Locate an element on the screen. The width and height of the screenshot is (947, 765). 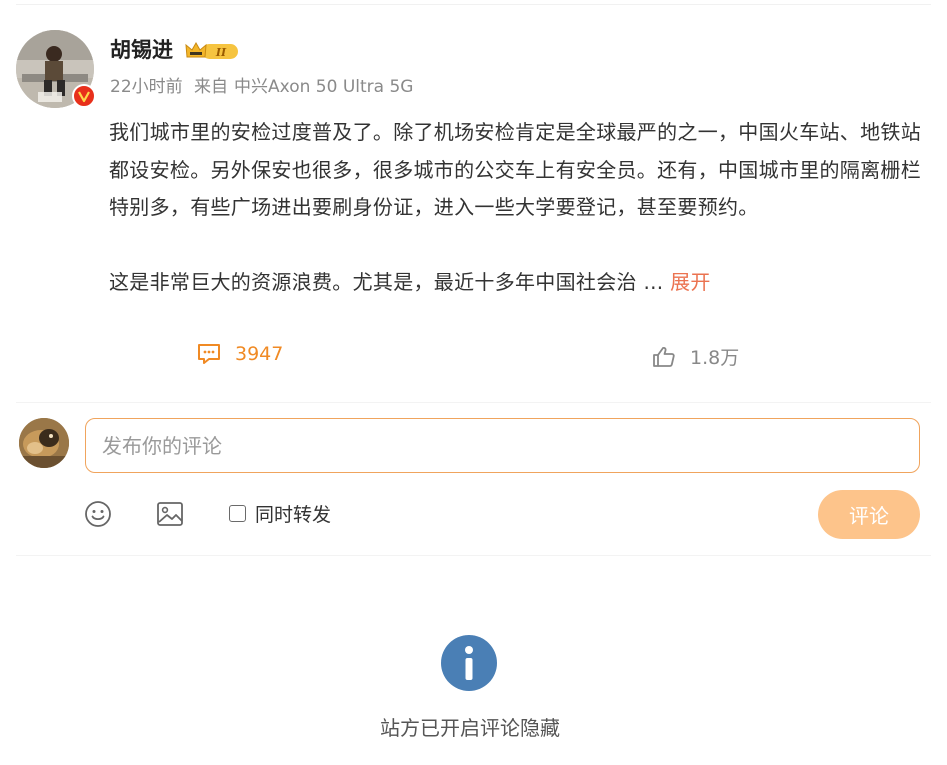
verified-v-icon is located at coordinates (84, 96).